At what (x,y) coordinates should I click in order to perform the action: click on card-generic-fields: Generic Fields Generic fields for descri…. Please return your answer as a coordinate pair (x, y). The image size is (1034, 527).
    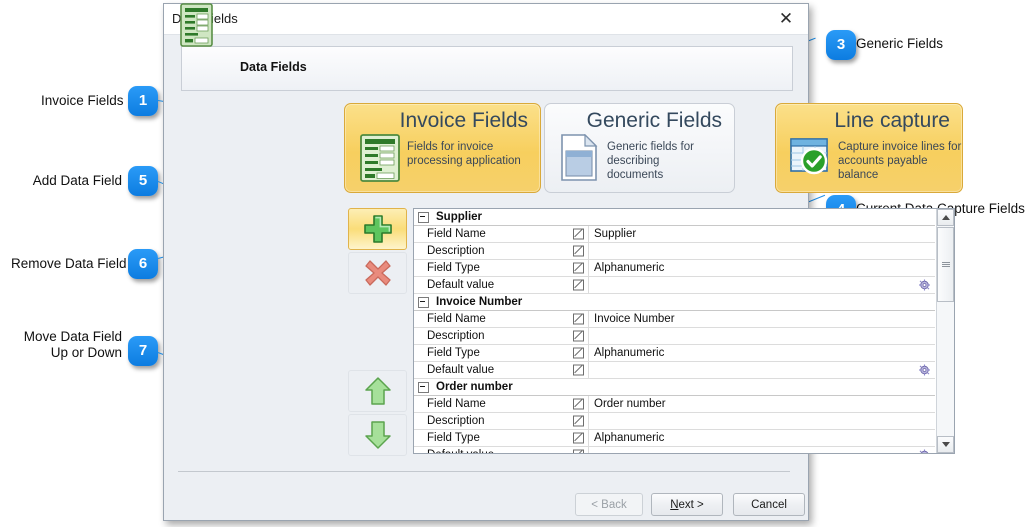
    Looking at the image, I should click on (639, 148).